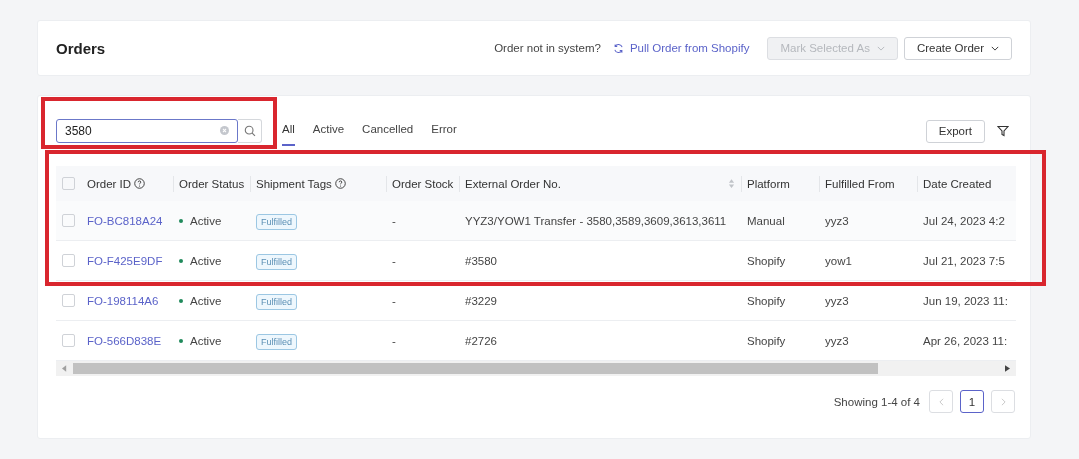 This screenshot has height=459, width=1079. I want to click on chevron-right-icon, so click(1003, 401).